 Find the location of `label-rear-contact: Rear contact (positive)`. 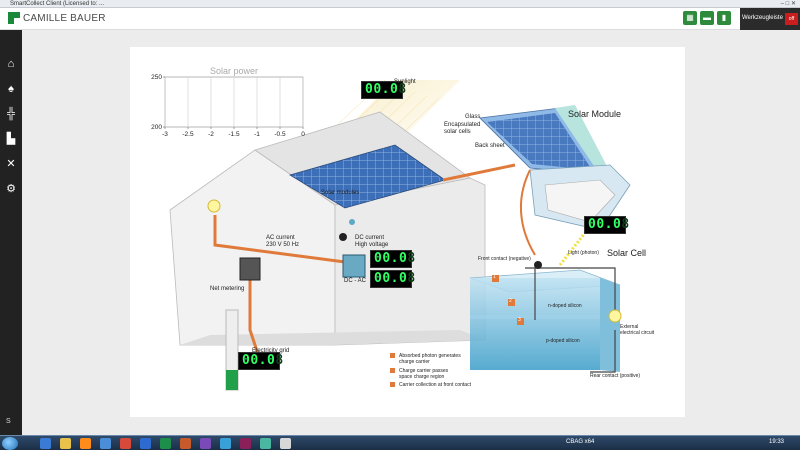

label-rear-contact: Rear contact (positive) is located at coordinates (615, 376).